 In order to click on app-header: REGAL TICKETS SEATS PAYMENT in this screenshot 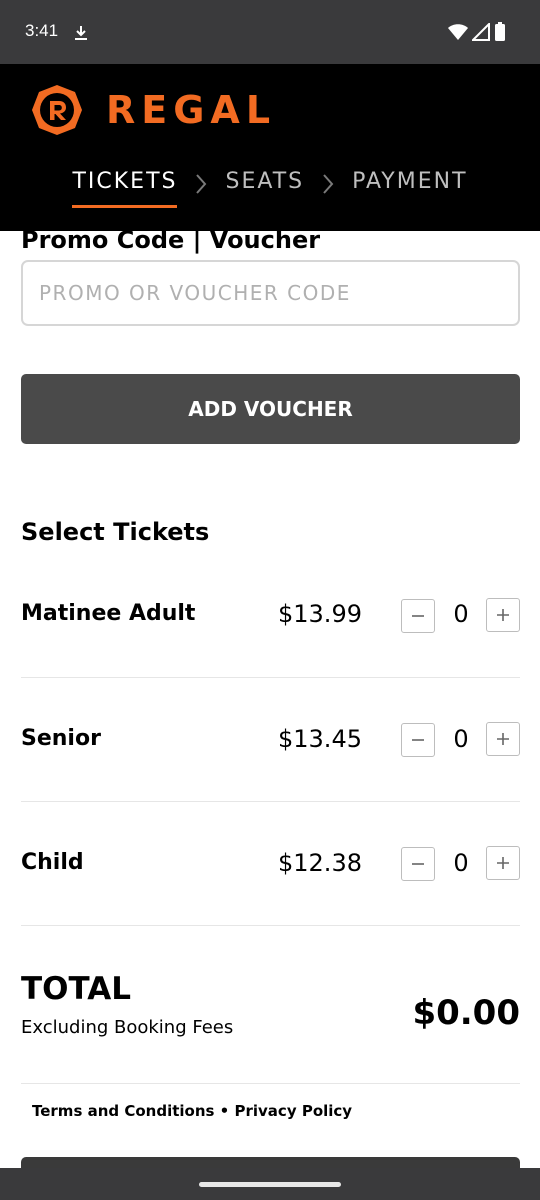, I will do `click(270, 147)`.